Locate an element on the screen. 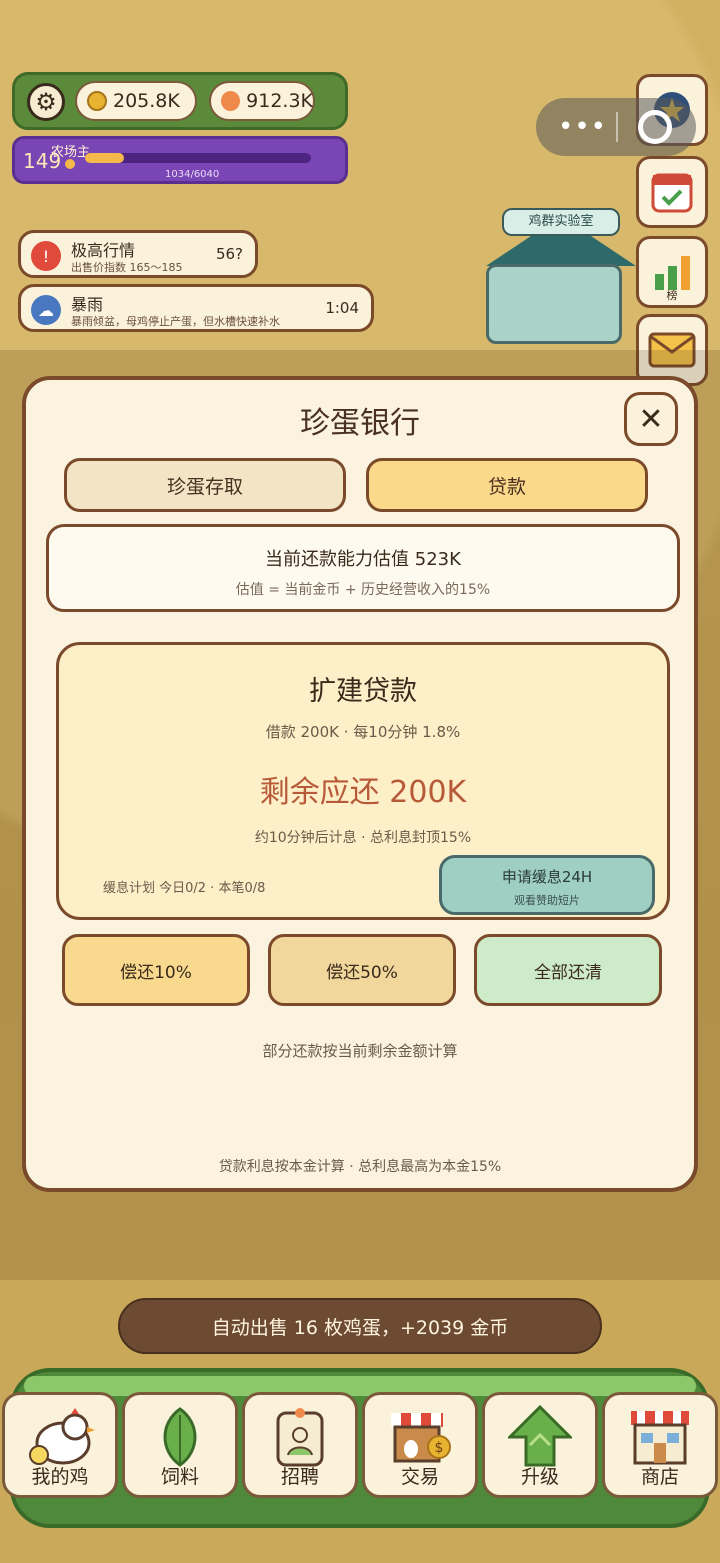  nav-label: 饲料 is located at coordinates (179, 1477).